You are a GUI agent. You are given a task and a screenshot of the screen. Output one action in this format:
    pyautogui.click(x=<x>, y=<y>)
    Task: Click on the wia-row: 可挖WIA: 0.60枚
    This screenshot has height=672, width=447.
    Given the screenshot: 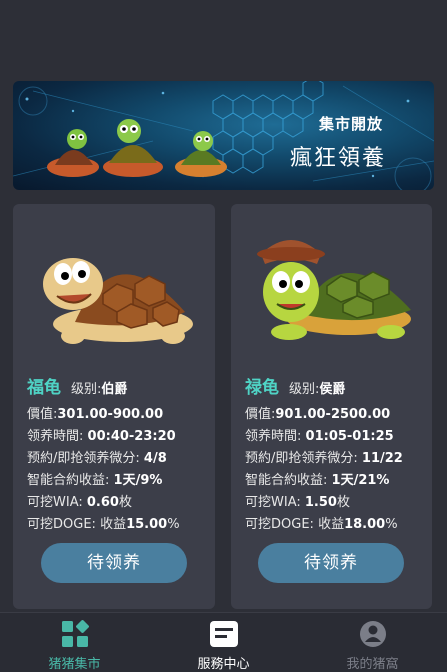 What is the action you would take?
    pyautogui.click(x=118, y=503)
    